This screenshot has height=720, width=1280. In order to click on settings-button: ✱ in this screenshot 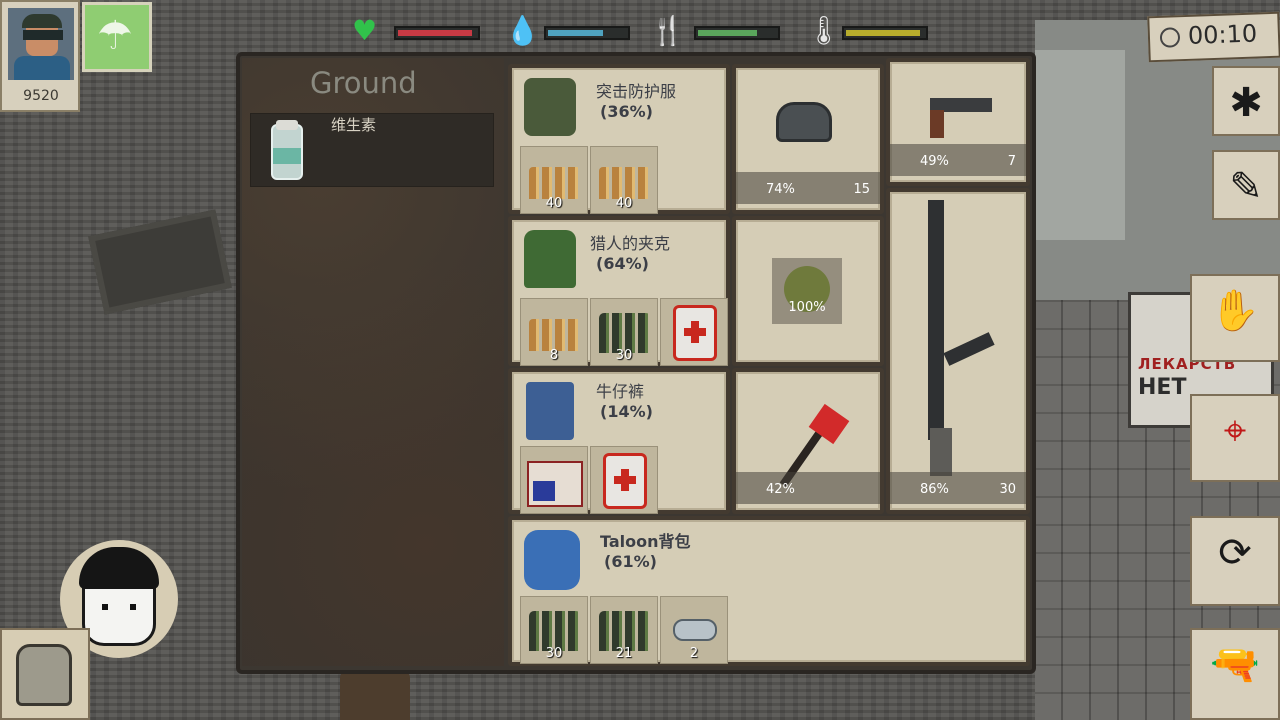, I will do `click(1246, 101)`.